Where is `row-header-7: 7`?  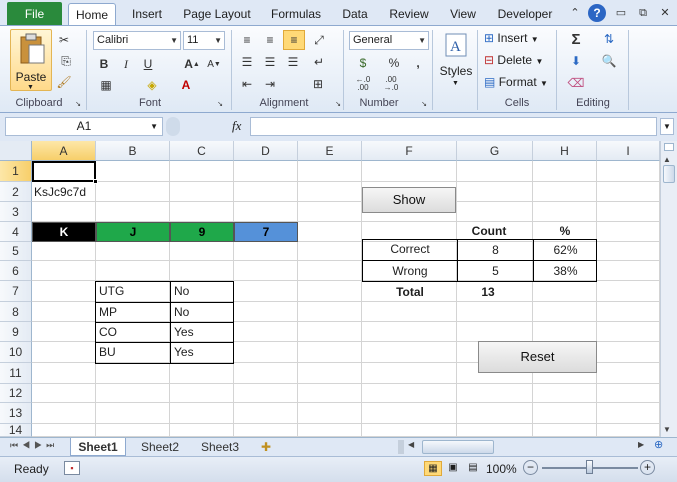
row-header-7: 7 is located at coordinates (16, 291).